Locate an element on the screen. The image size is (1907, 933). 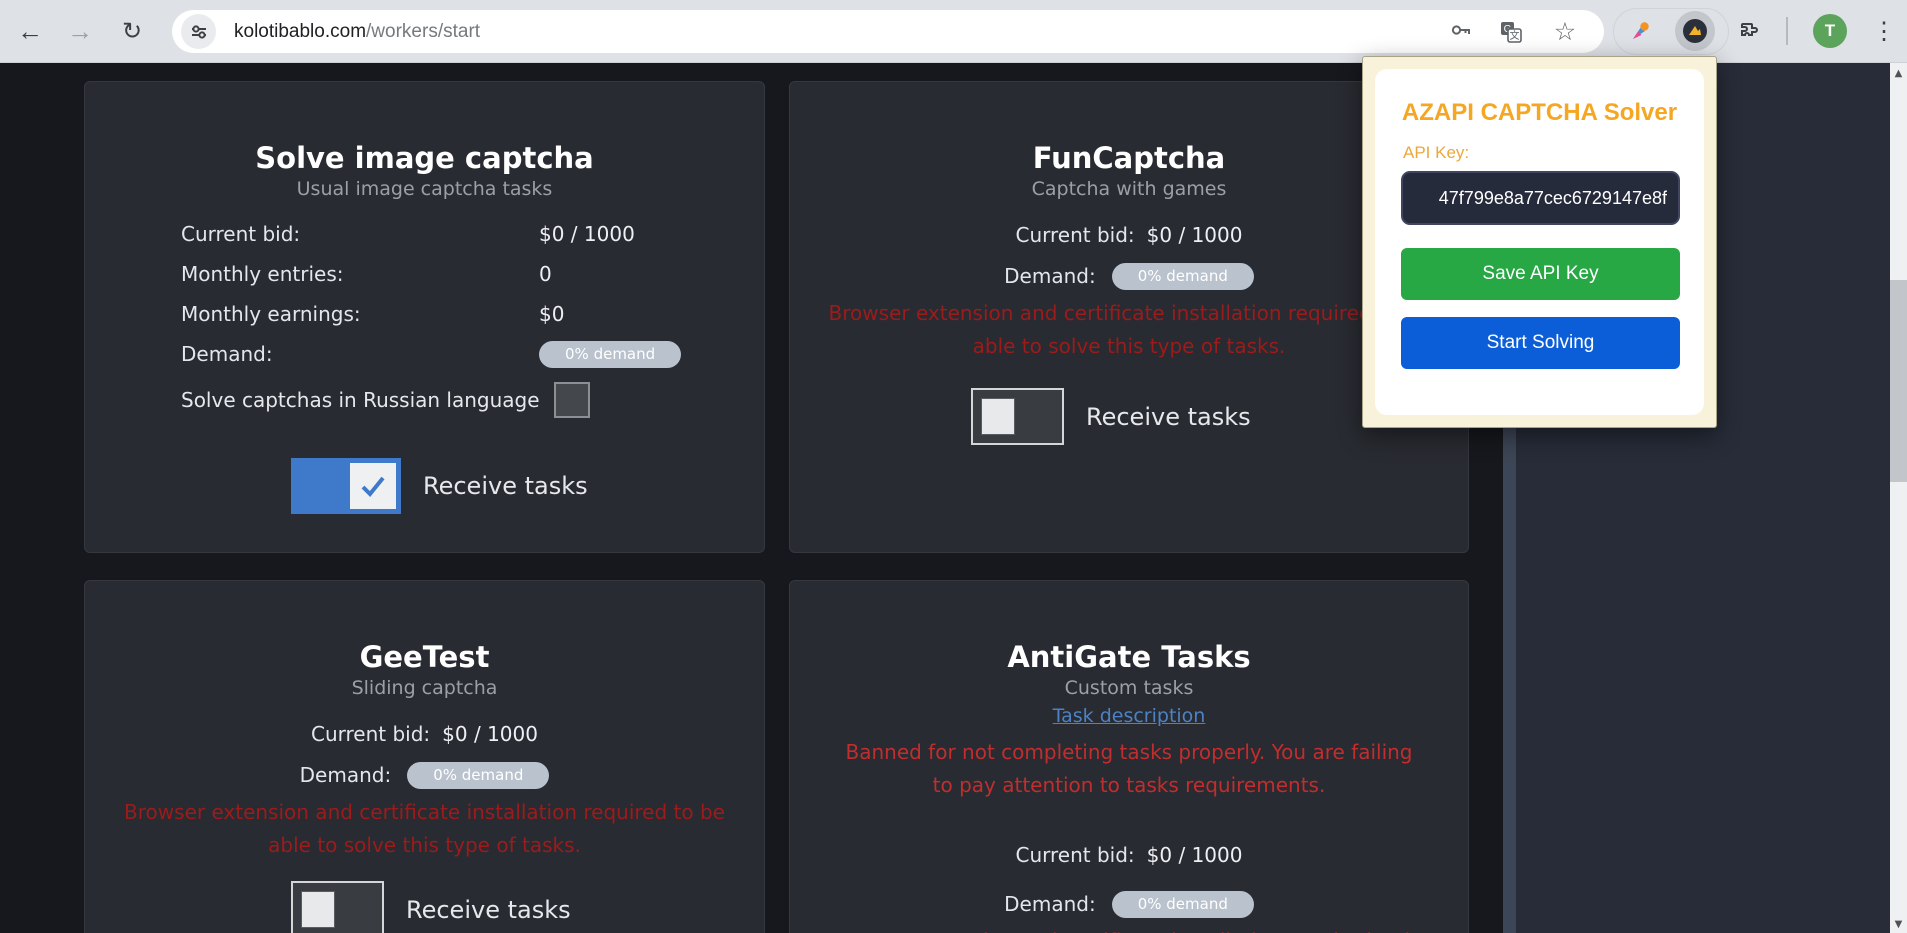
card-title: Solve image captcha is located at coordinates (424, 158).